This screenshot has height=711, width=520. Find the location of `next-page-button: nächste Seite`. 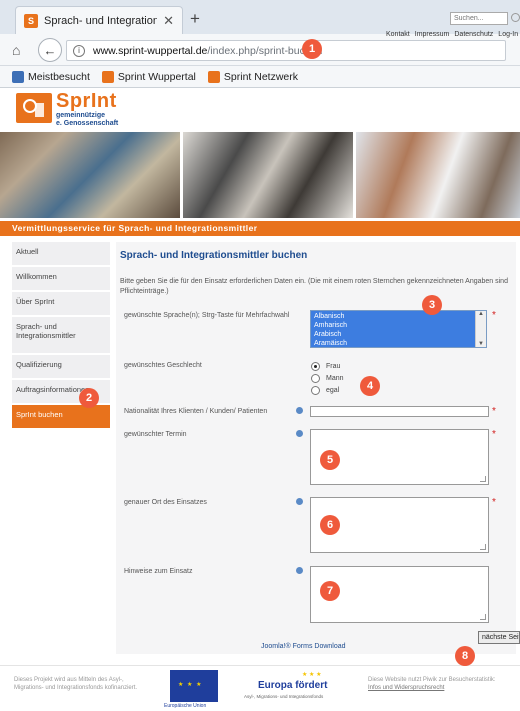

next-page-button: nächste Seite is located at coordinates (499, 637).